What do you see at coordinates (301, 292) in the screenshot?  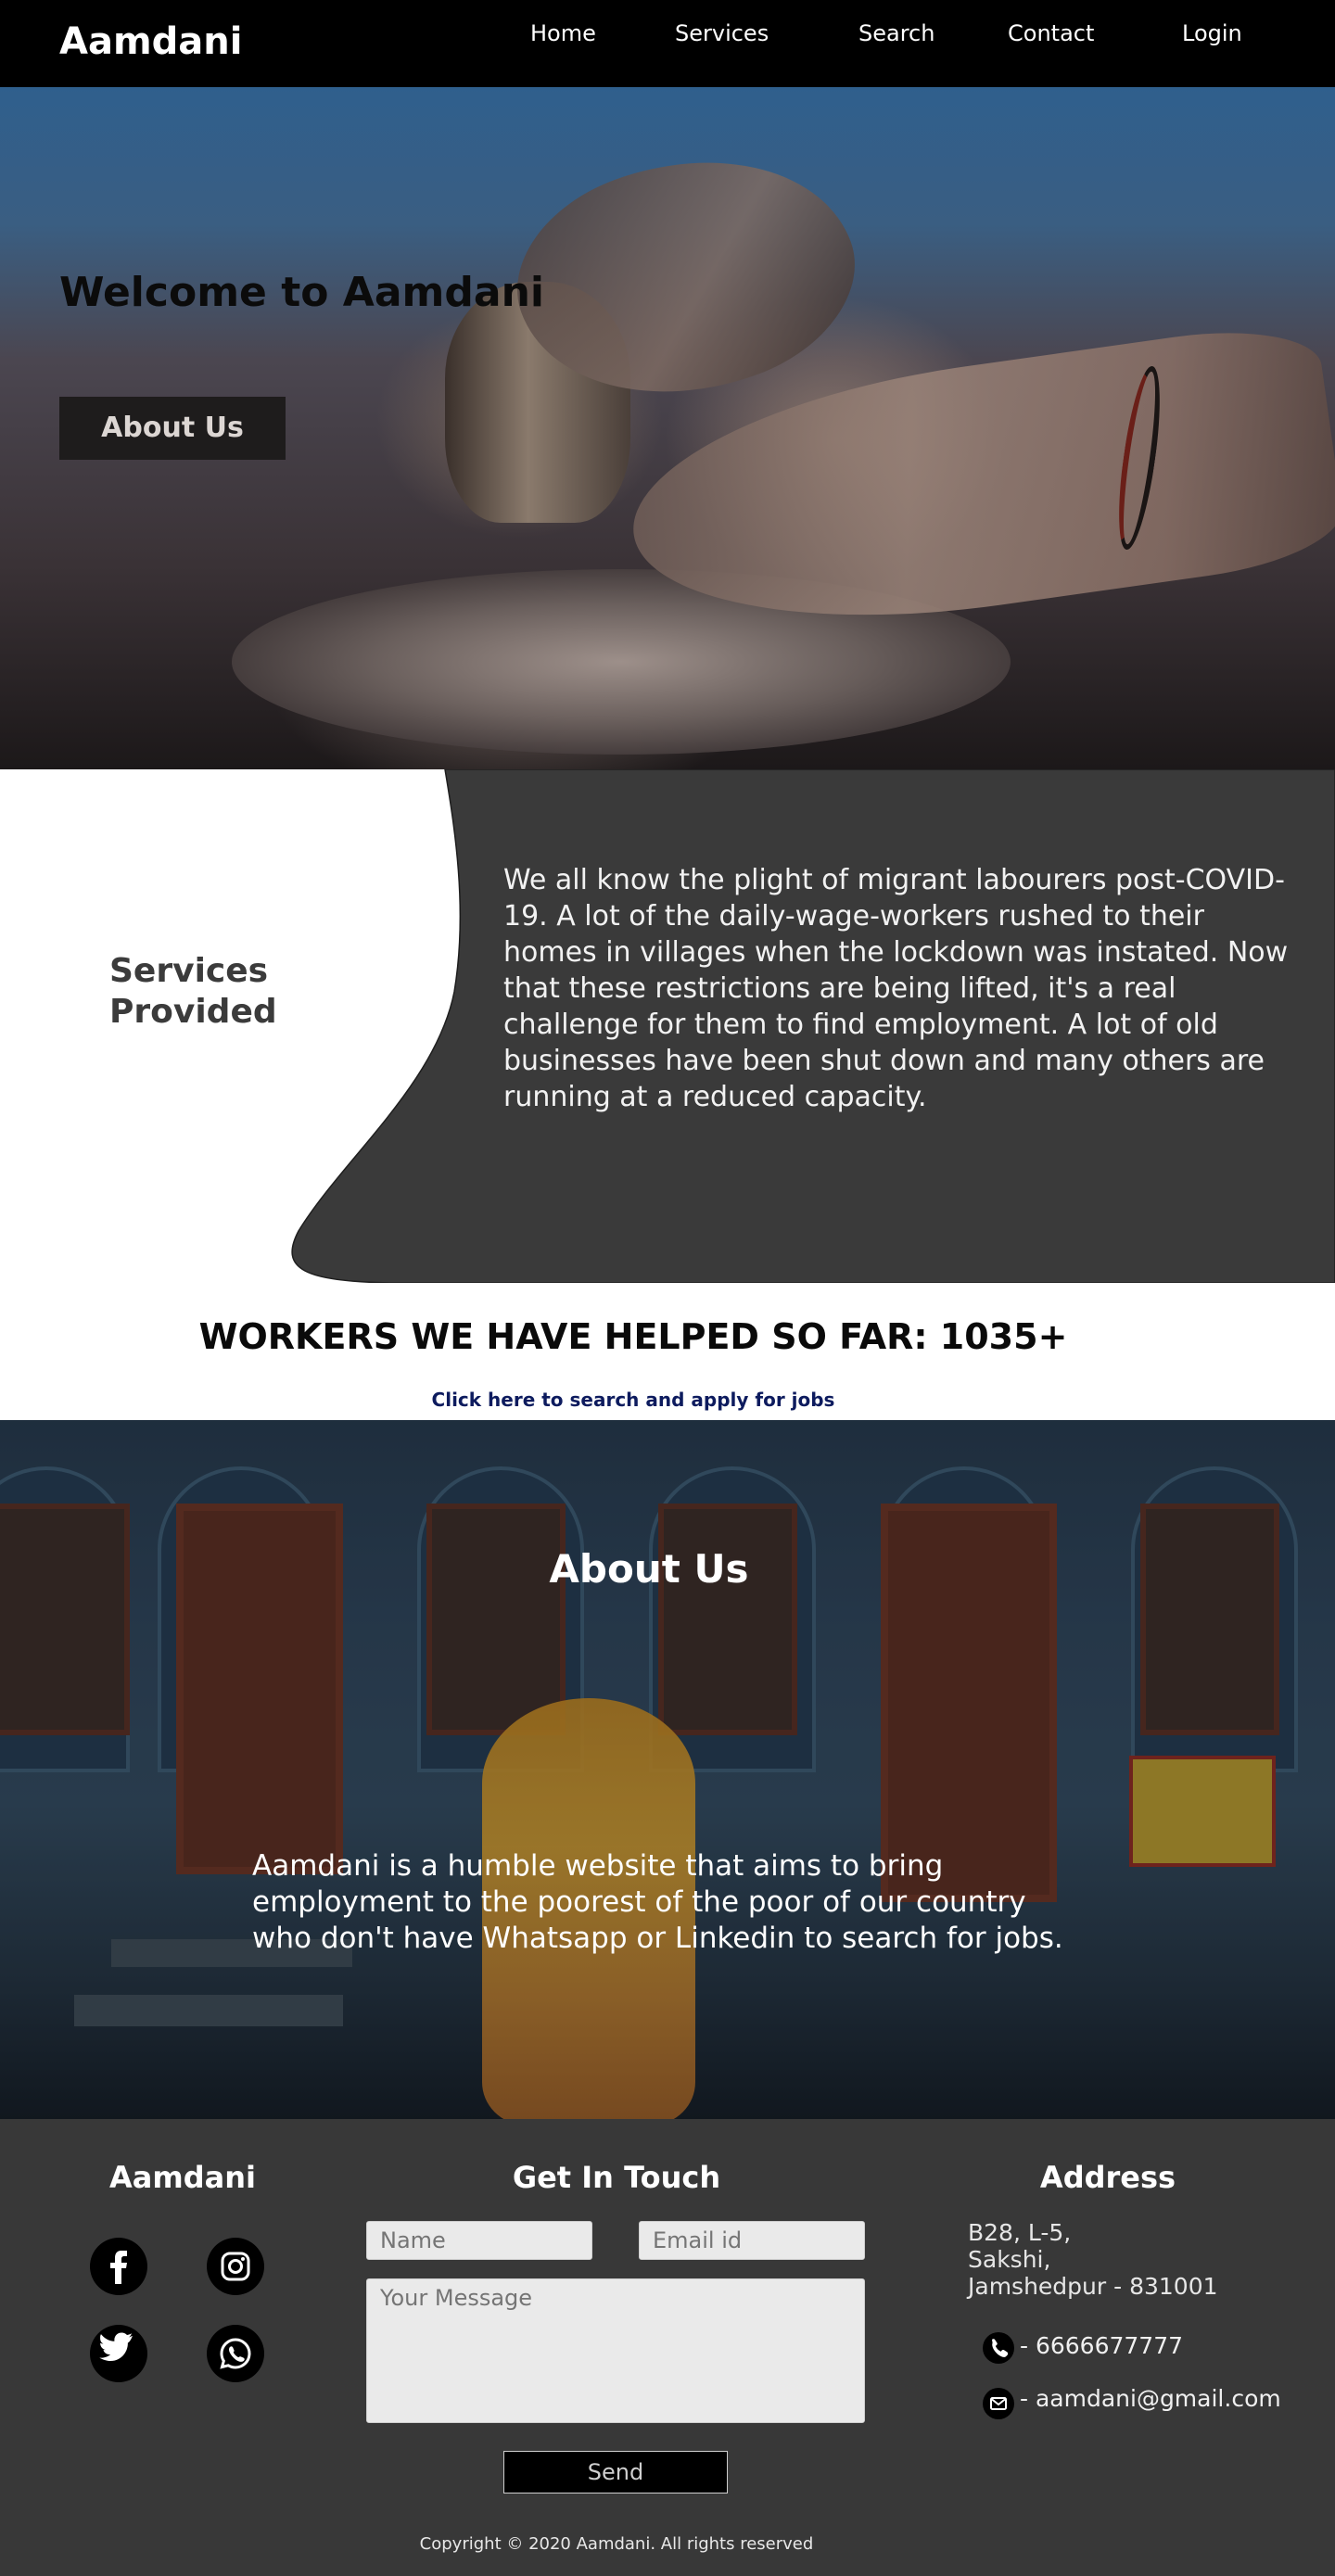 I see `hero-title: Welcome to Aamdani` at bounding box center [301, 292].